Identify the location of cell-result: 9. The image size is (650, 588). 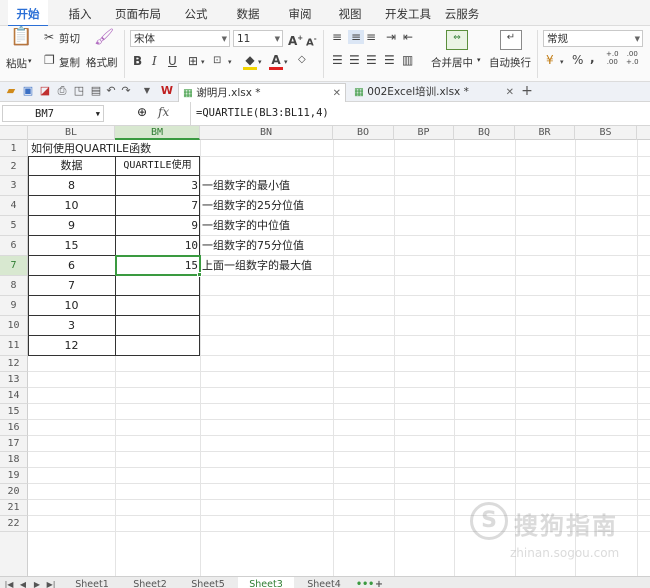
(157, 225).